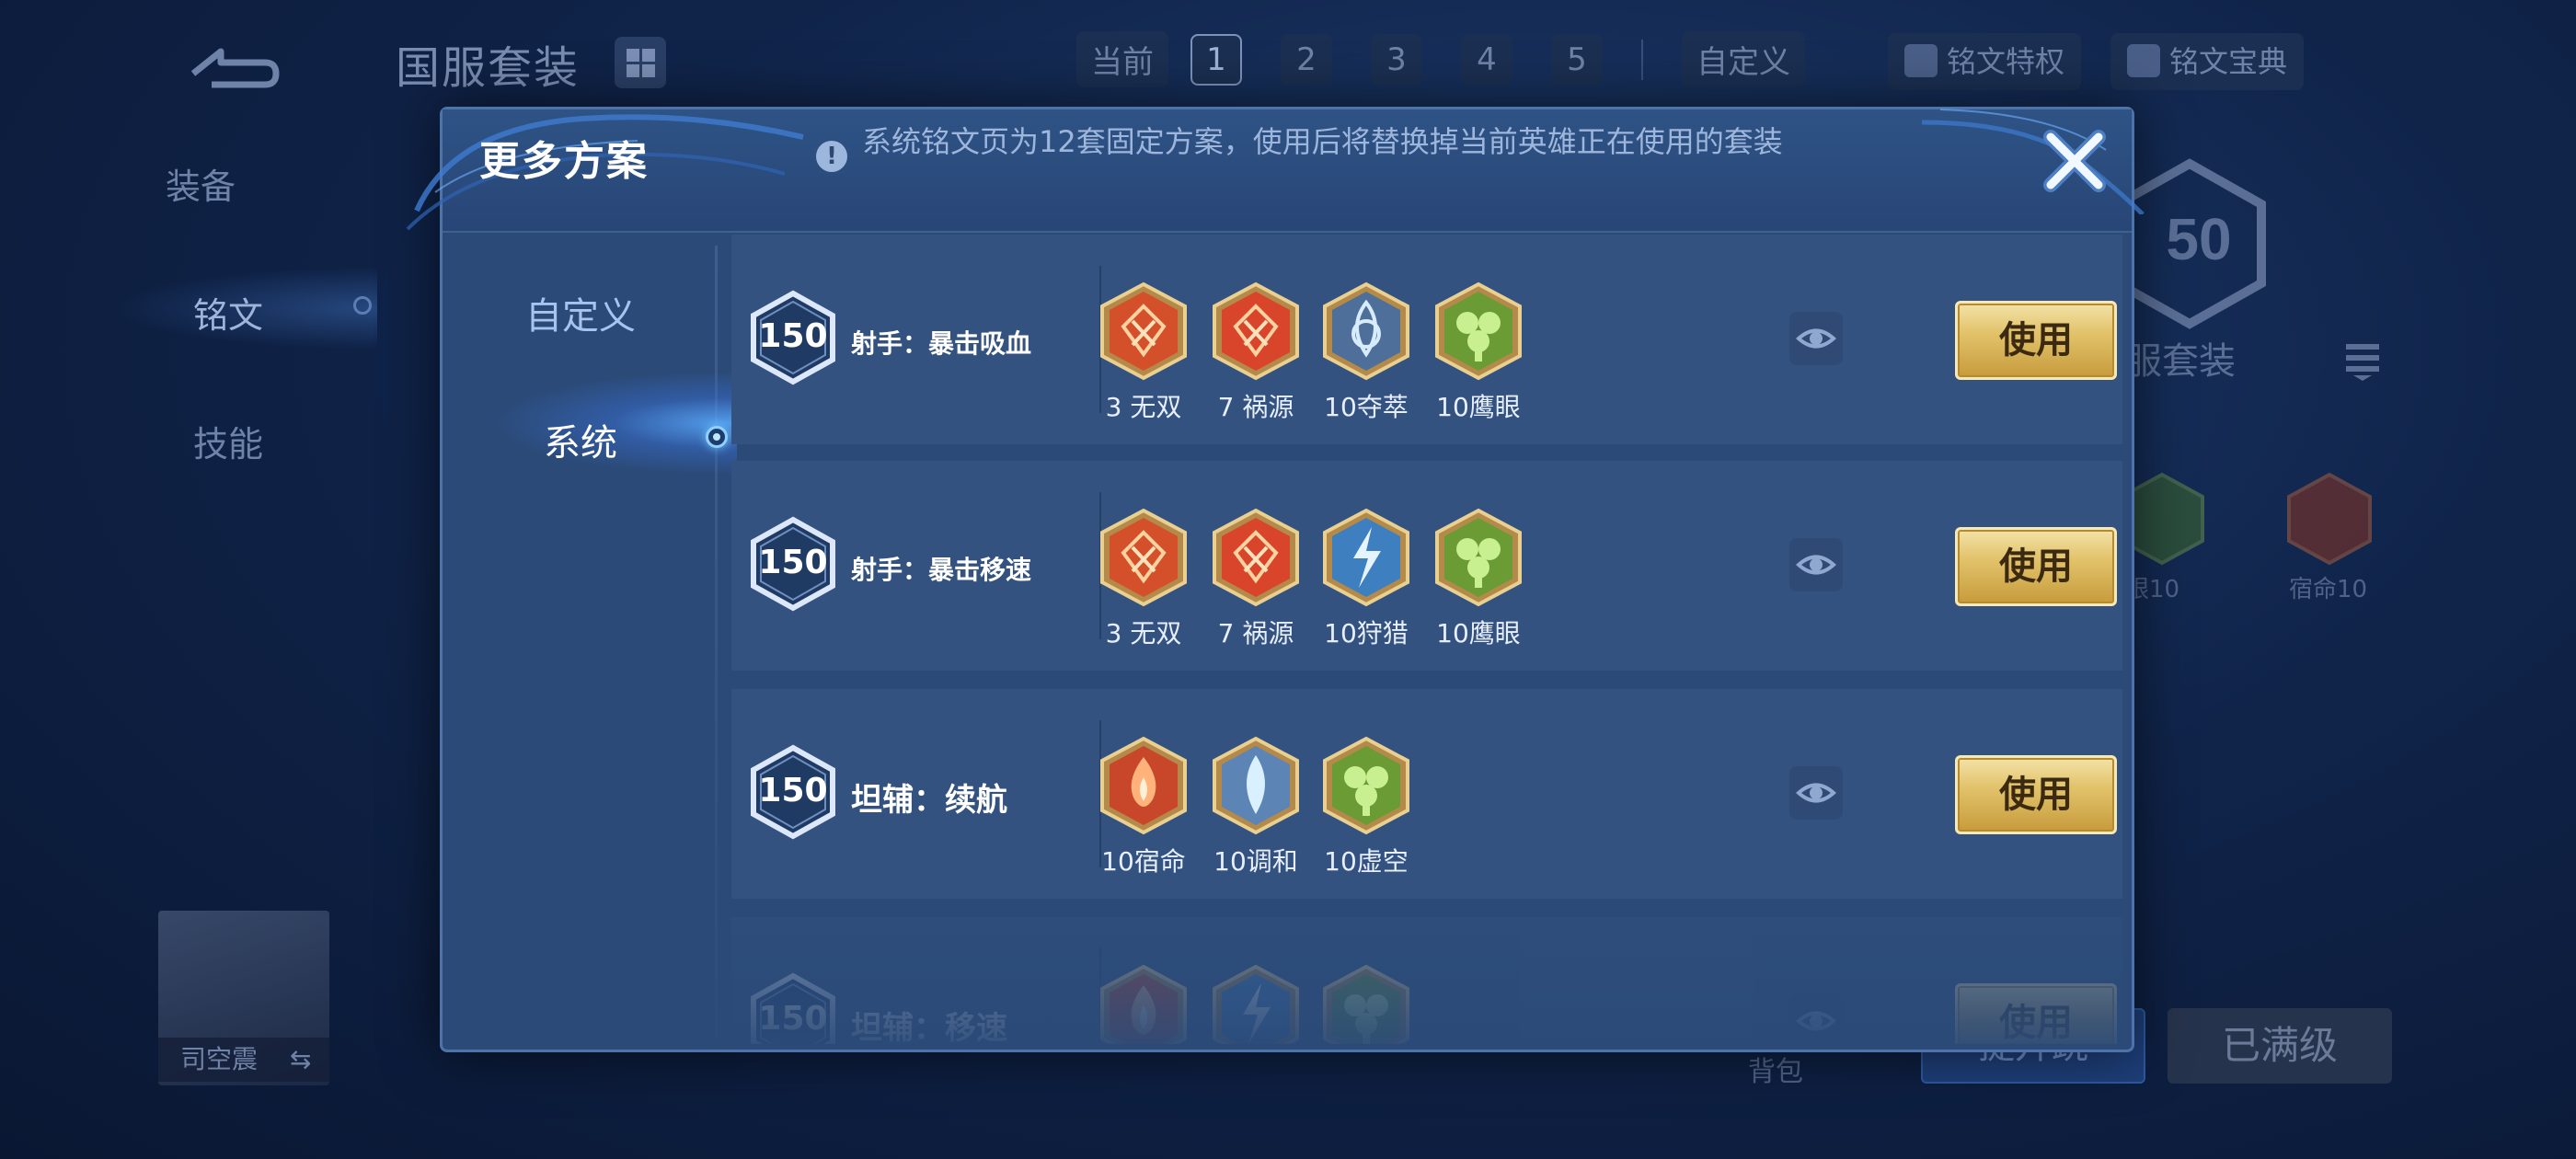 The height and width of the screenshot is (1159, 2576). I want to click on back-arrow-icon, so click(234, 60).